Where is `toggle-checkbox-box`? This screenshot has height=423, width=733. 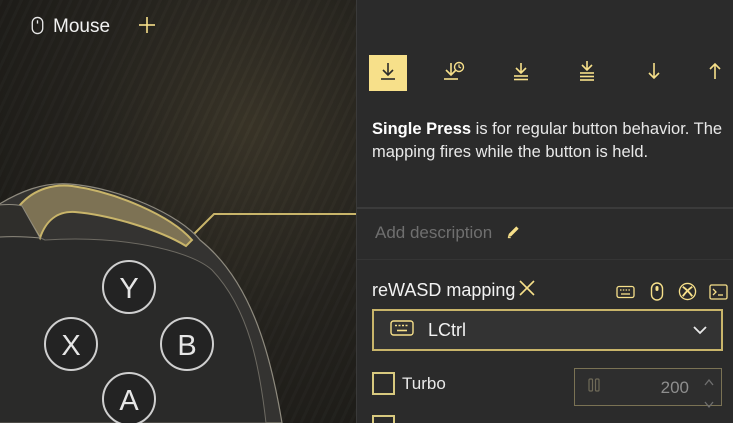
toggle-checkbox-box is located at coordinates (383, 419).